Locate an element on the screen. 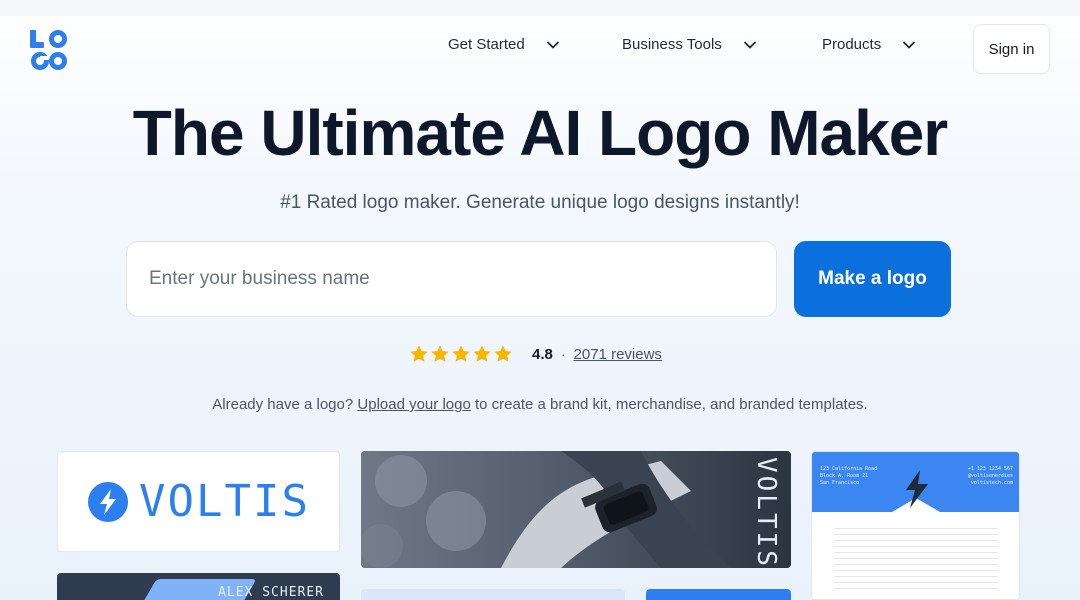 This screenshot has height=600, width=1080. address-line: Block A, Room 21 is located at coordinates (844, 476).